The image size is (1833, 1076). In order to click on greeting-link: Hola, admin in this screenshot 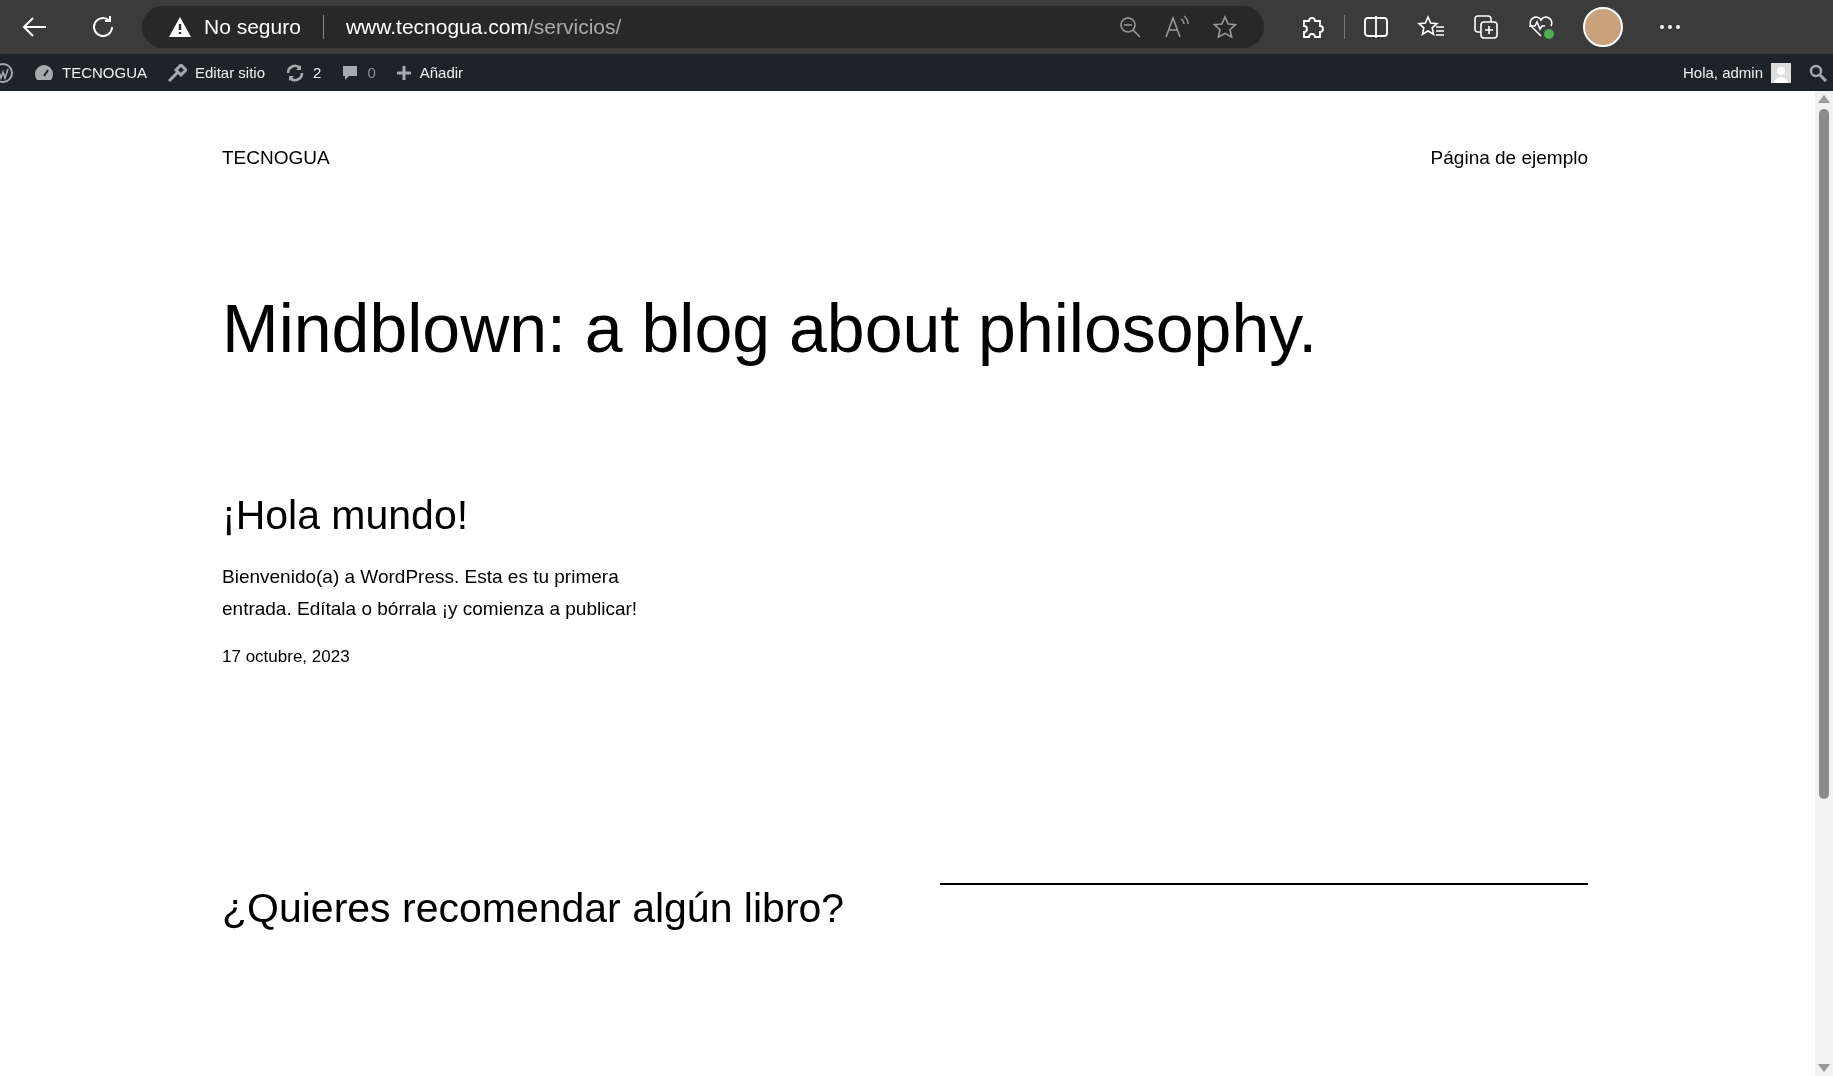, I will do `click(1722, 72)`.